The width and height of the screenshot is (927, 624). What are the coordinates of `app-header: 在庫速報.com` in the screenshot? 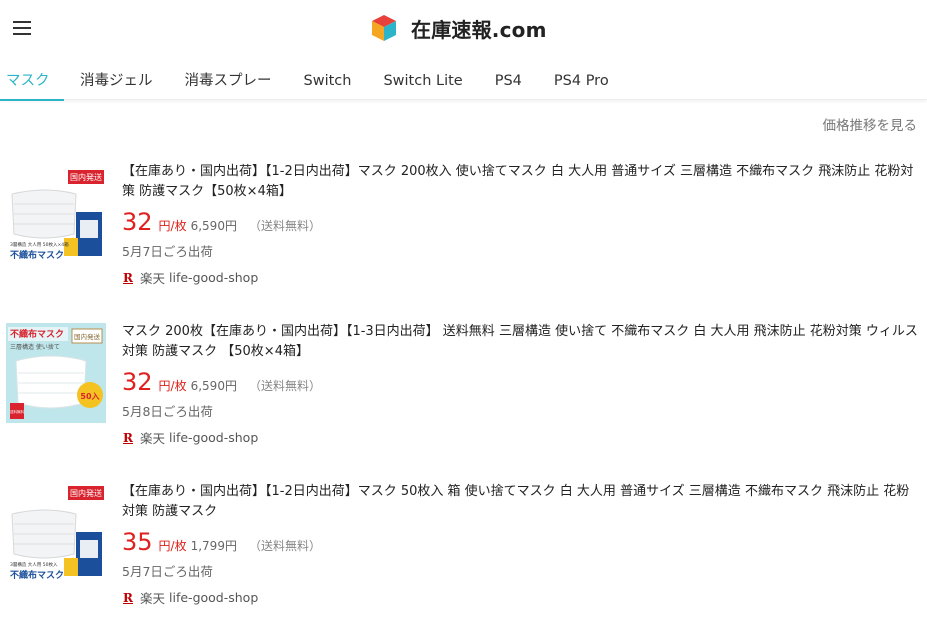 It's located at (463, 29).